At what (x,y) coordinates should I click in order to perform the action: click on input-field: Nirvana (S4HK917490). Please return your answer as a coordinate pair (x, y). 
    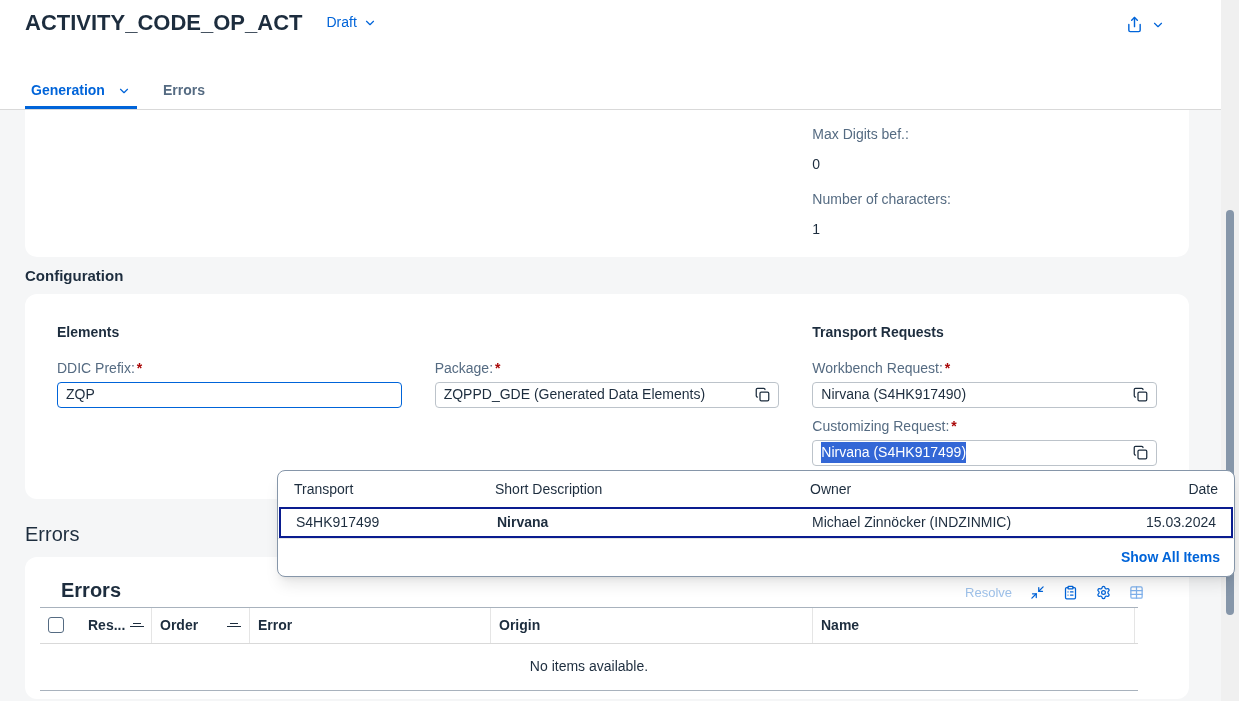
    Looking at the image, I should click on (984, 394).